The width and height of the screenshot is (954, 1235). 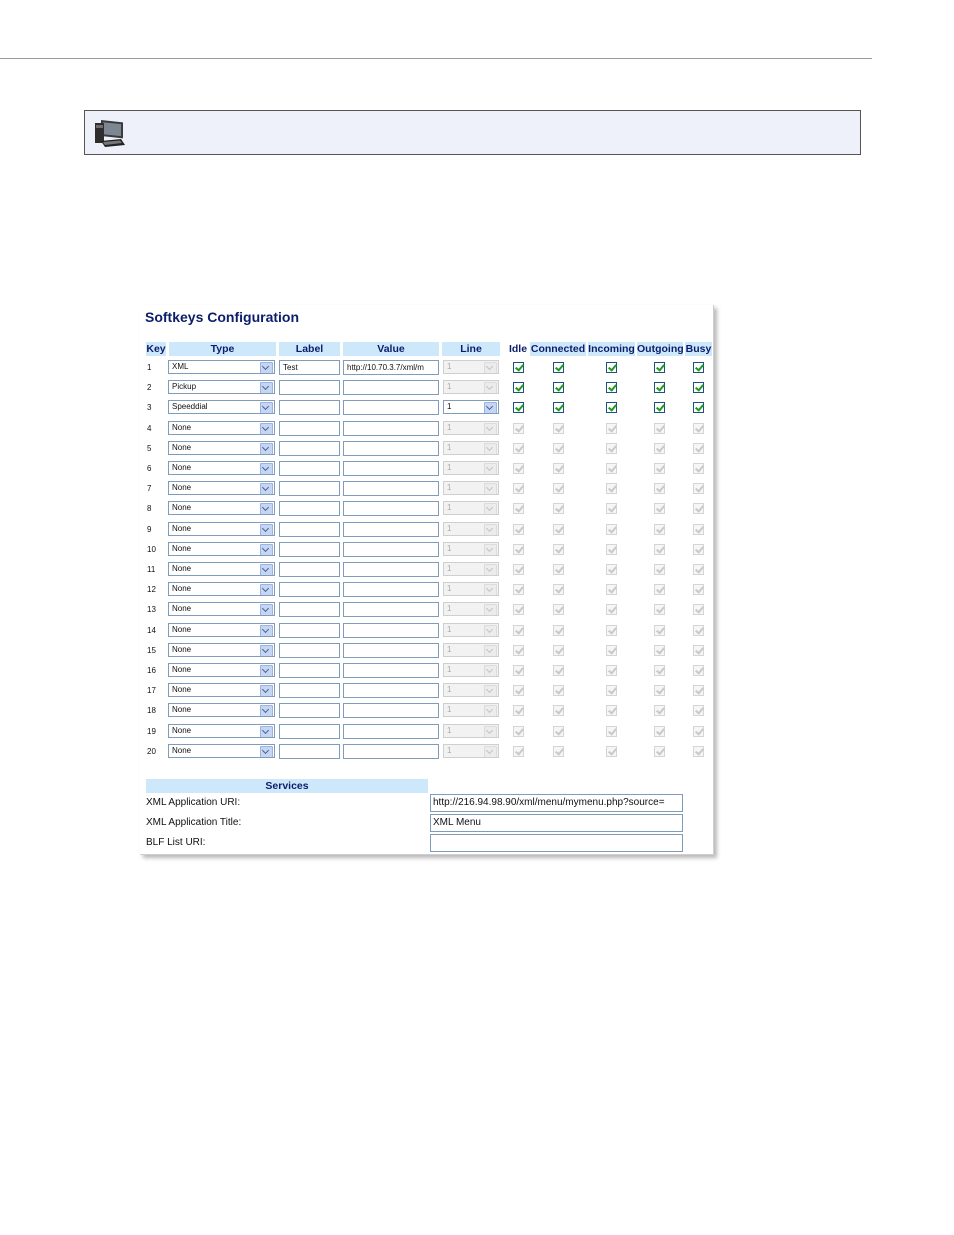 I want to click on type-select: XML, so click(x=221, y=367).